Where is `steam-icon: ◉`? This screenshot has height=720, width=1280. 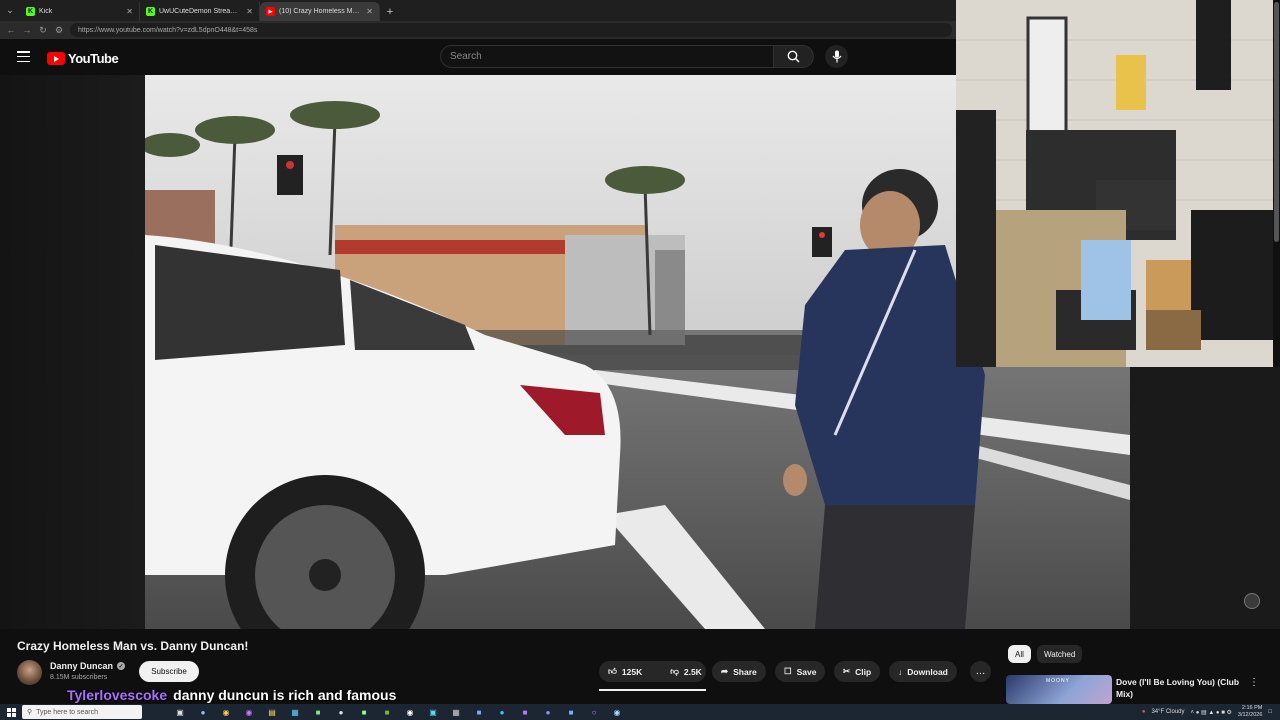 steam-icon: ◉ is located at coordinates (617, 712).